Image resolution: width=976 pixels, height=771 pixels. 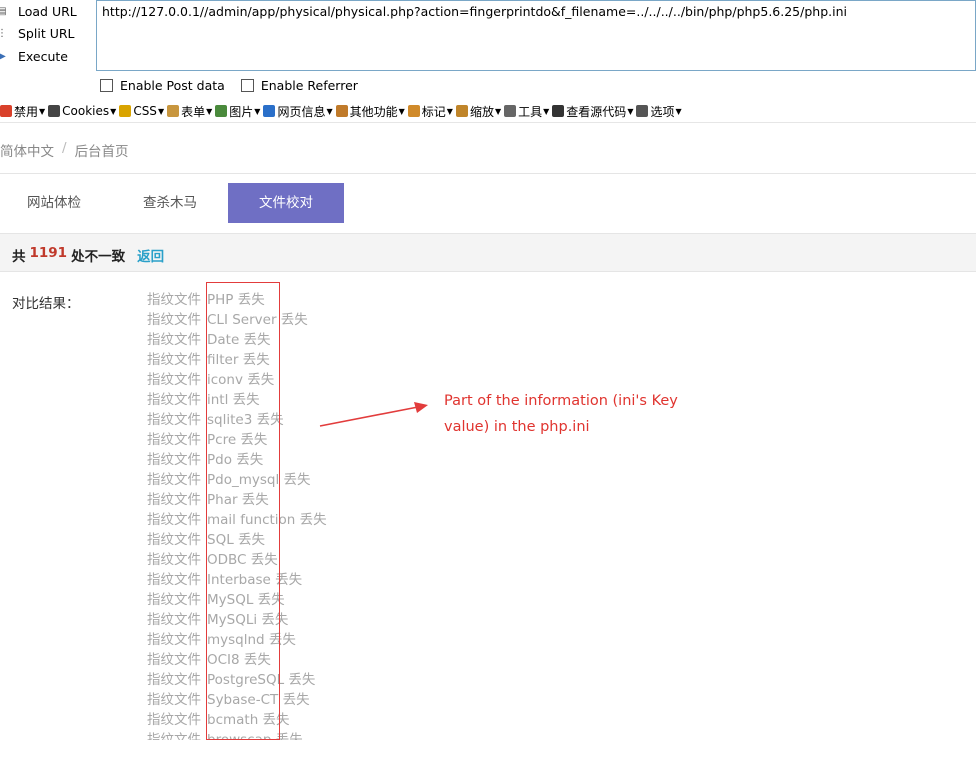 I want to click on cookies-icon, so click(x=54, y=111).